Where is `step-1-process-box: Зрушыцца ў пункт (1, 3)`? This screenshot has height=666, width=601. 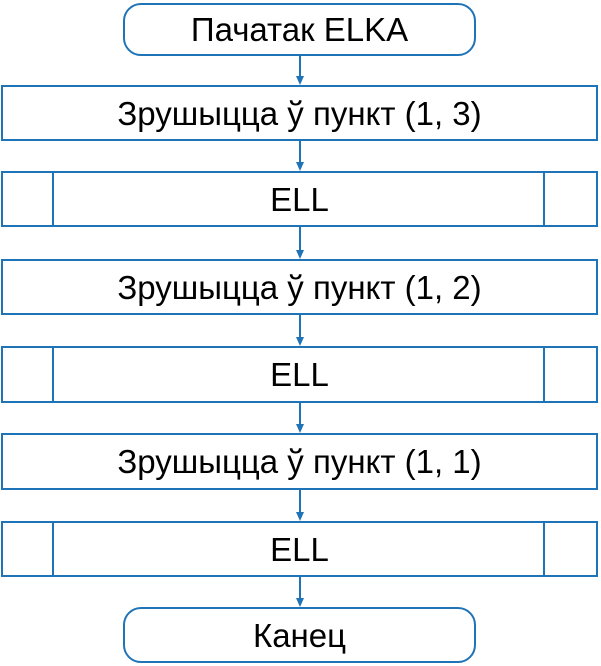 step-1-process-box: Зрушыцца ў пункт (1, 3) is located at coordinates (299, 113).